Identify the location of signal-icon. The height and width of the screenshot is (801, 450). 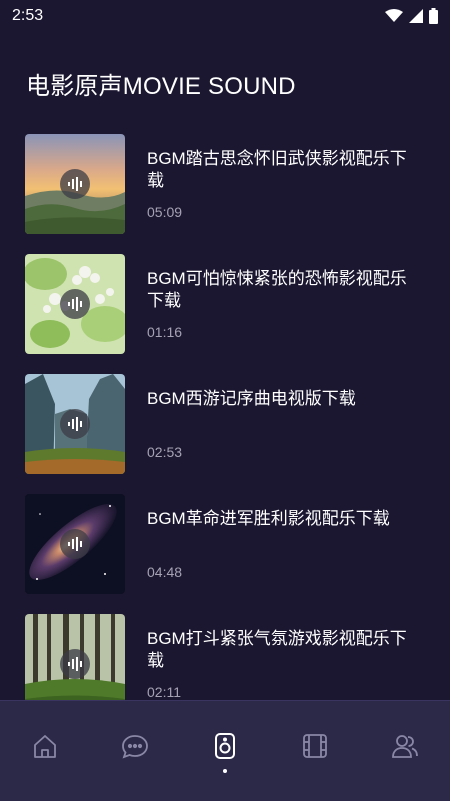
(416, 16).